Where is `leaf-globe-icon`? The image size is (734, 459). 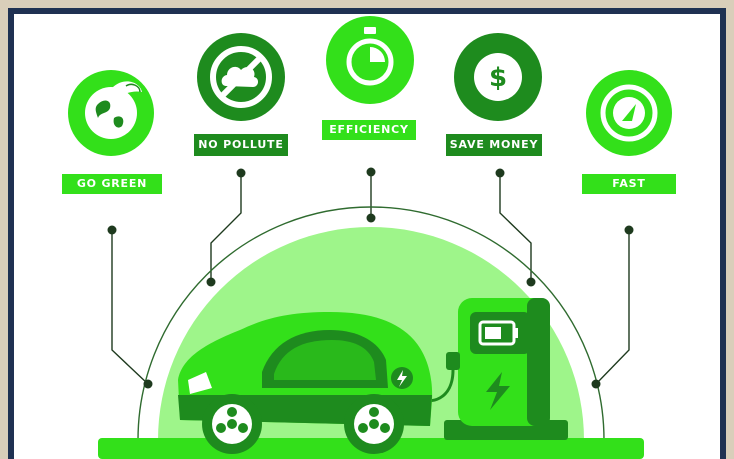
leaf-globe-icon is located at coordinates (111, 113).